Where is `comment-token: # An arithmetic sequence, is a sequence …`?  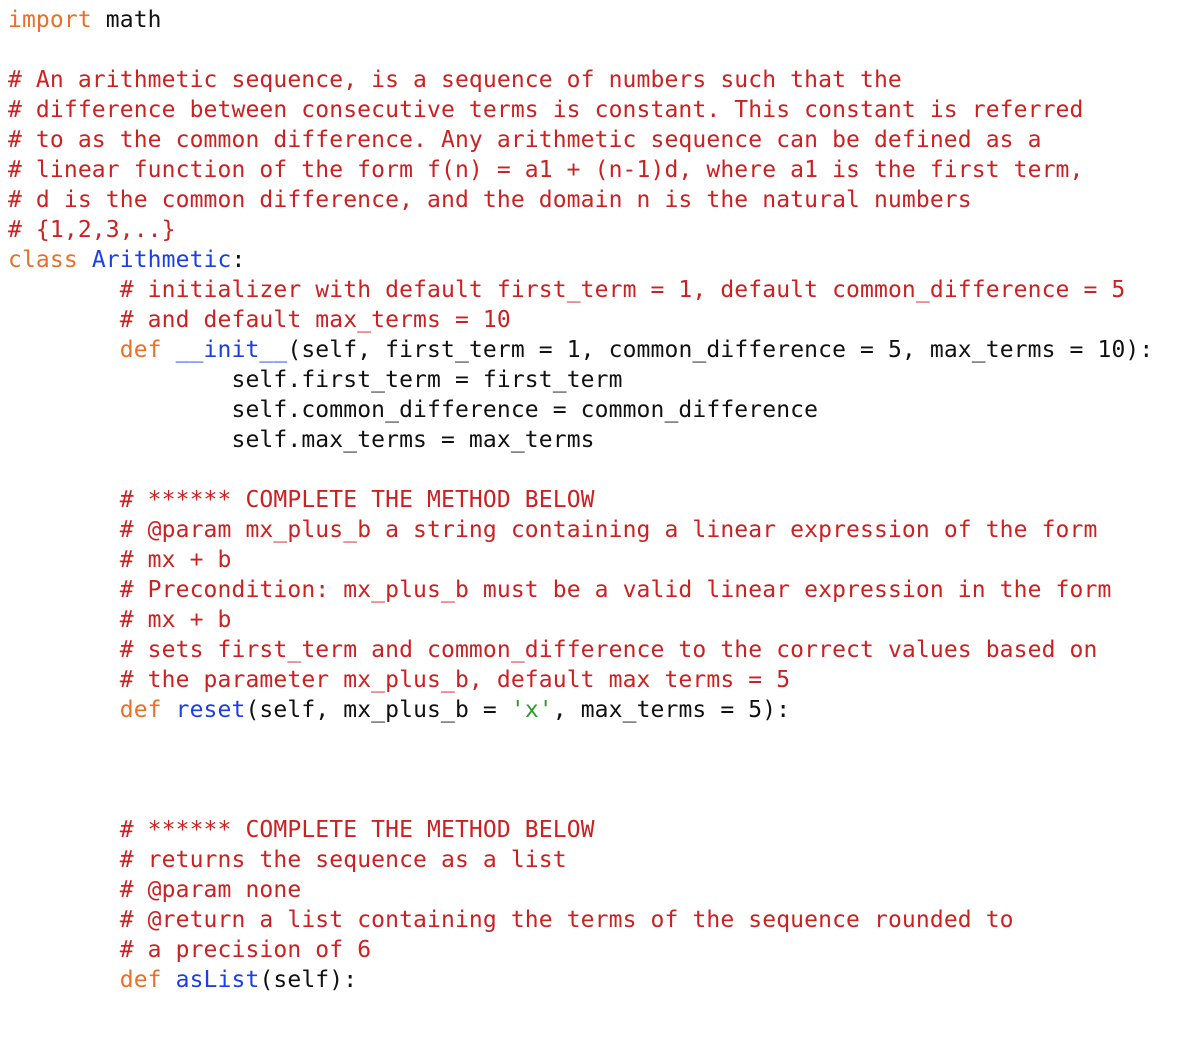 comment-token: # An arithmetic sequence, is a sequence … is located at coordinates (455, 80).